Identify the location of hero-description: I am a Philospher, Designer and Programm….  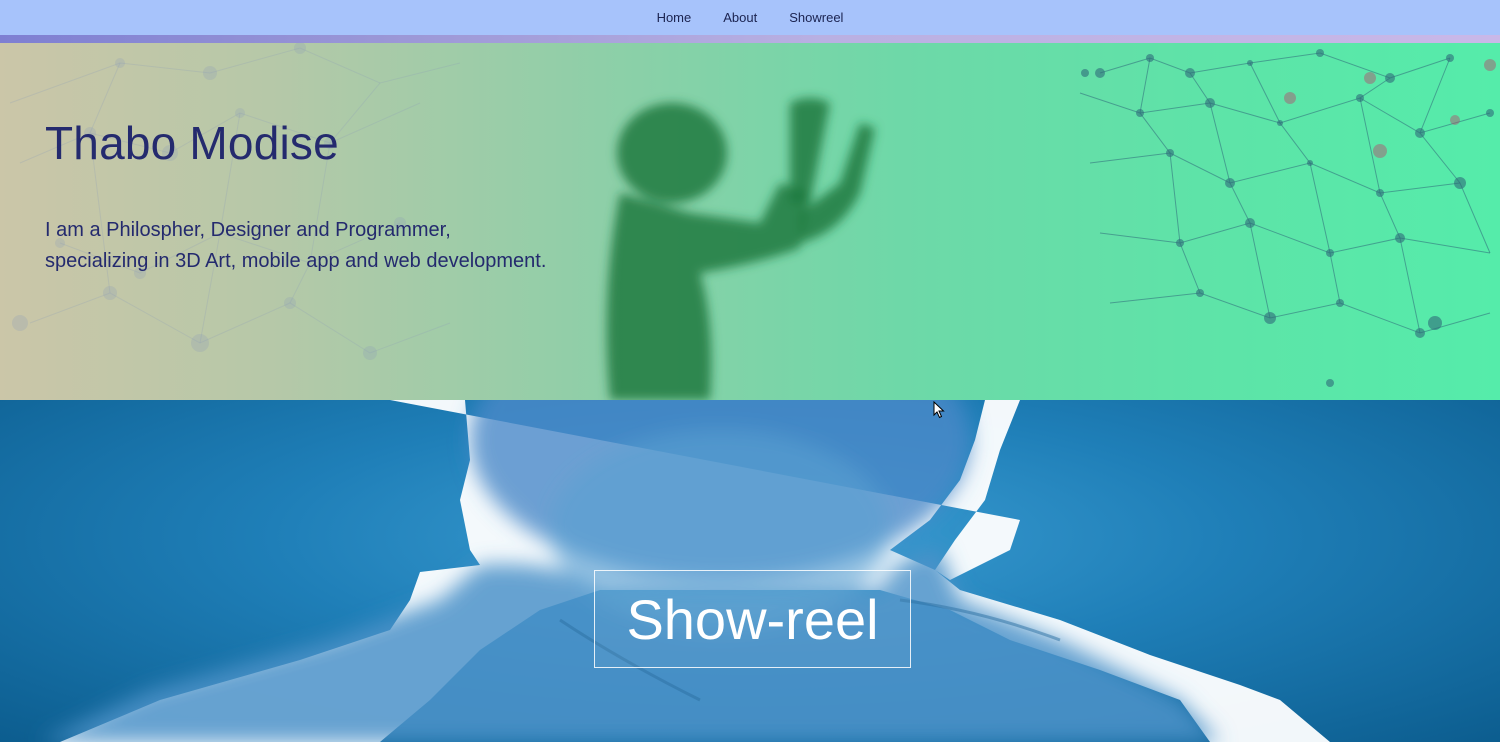
(295, 246).